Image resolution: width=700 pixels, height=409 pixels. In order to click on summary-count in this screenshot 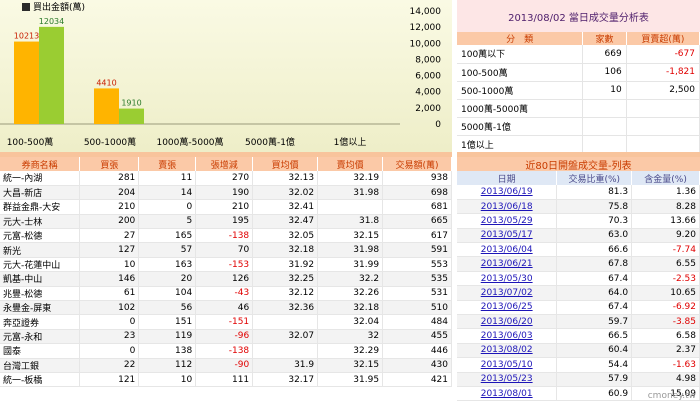, I will do `click(604, 144)`.